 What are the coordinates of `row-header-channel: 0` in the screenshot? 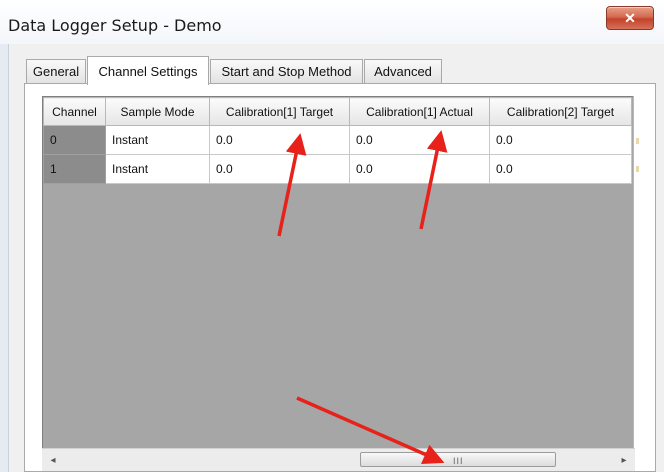 It's located at (74, 140).